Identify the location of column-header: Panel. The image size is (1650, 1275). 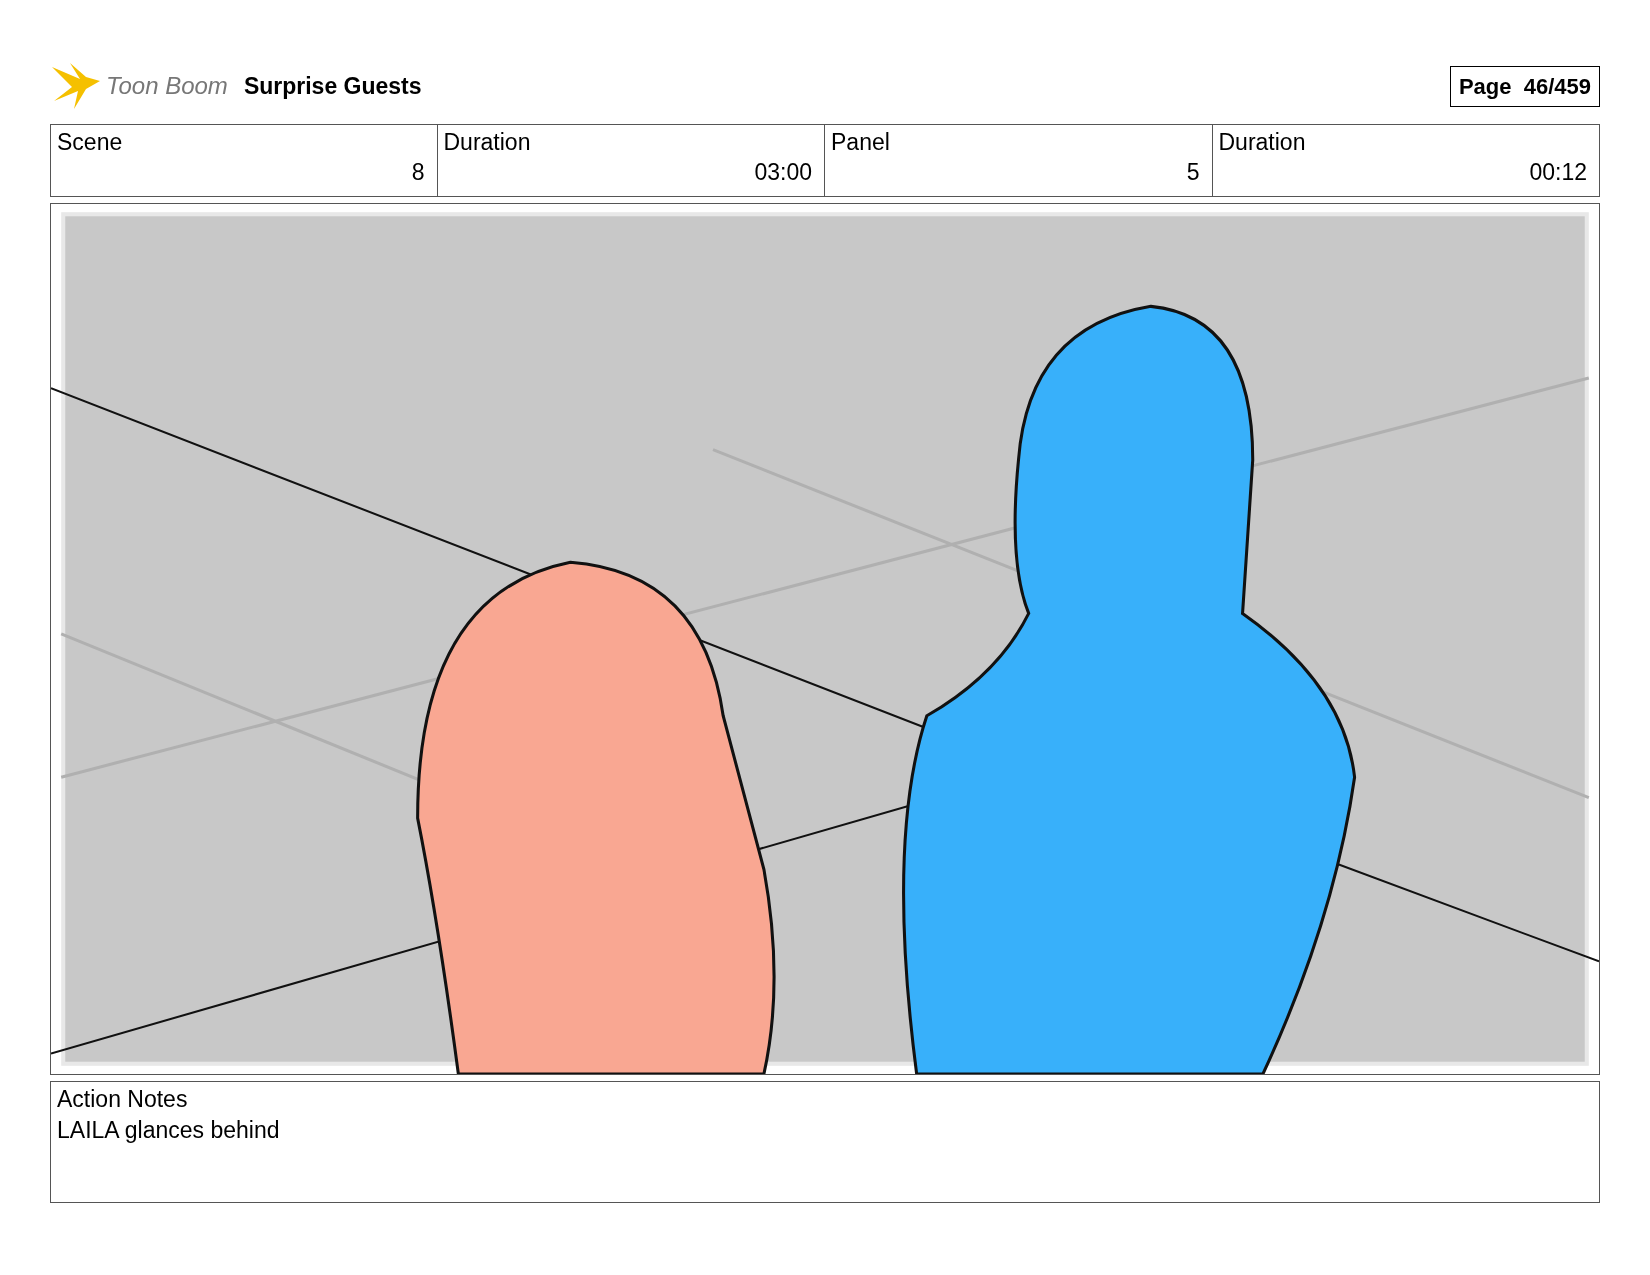
(860, 142).